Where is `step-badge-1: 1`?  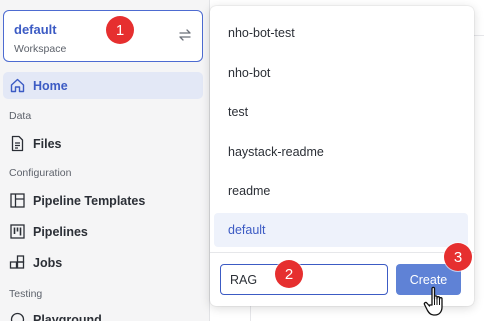
step-badge-1: 1 is located at coordinates (120, 30).